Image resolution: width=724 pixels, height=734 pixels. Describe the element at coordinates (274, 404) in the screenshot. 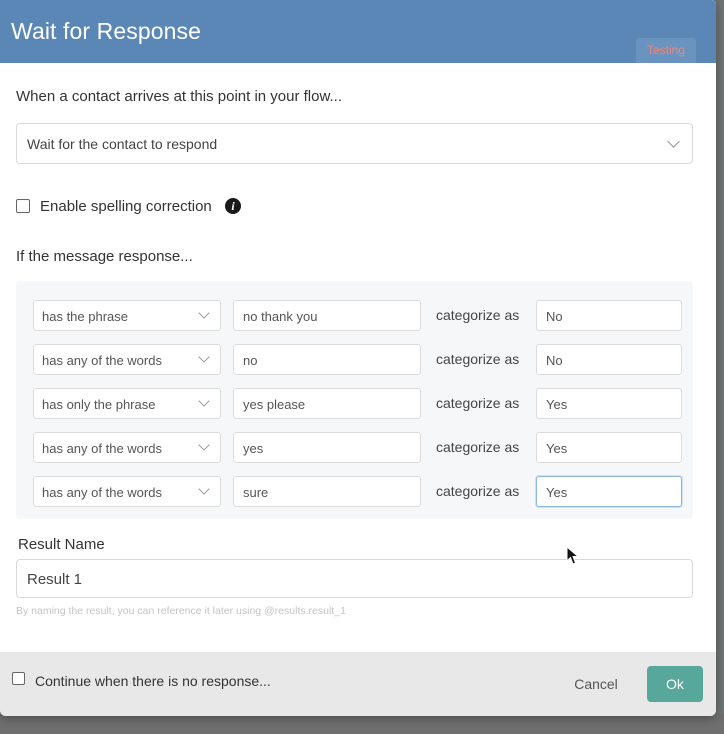

I see `rule-argument-value: yes please` at that location.